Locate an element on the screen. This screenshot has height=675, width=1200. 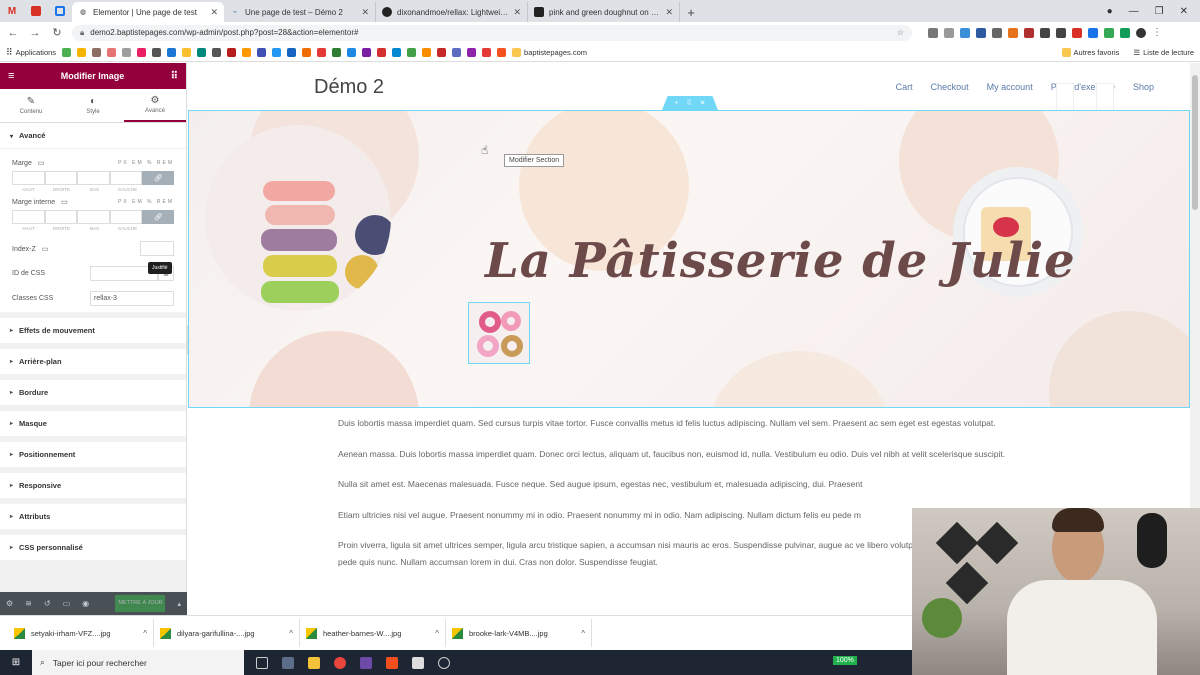
padding-bottom-input is located at coordinates (93, 217).